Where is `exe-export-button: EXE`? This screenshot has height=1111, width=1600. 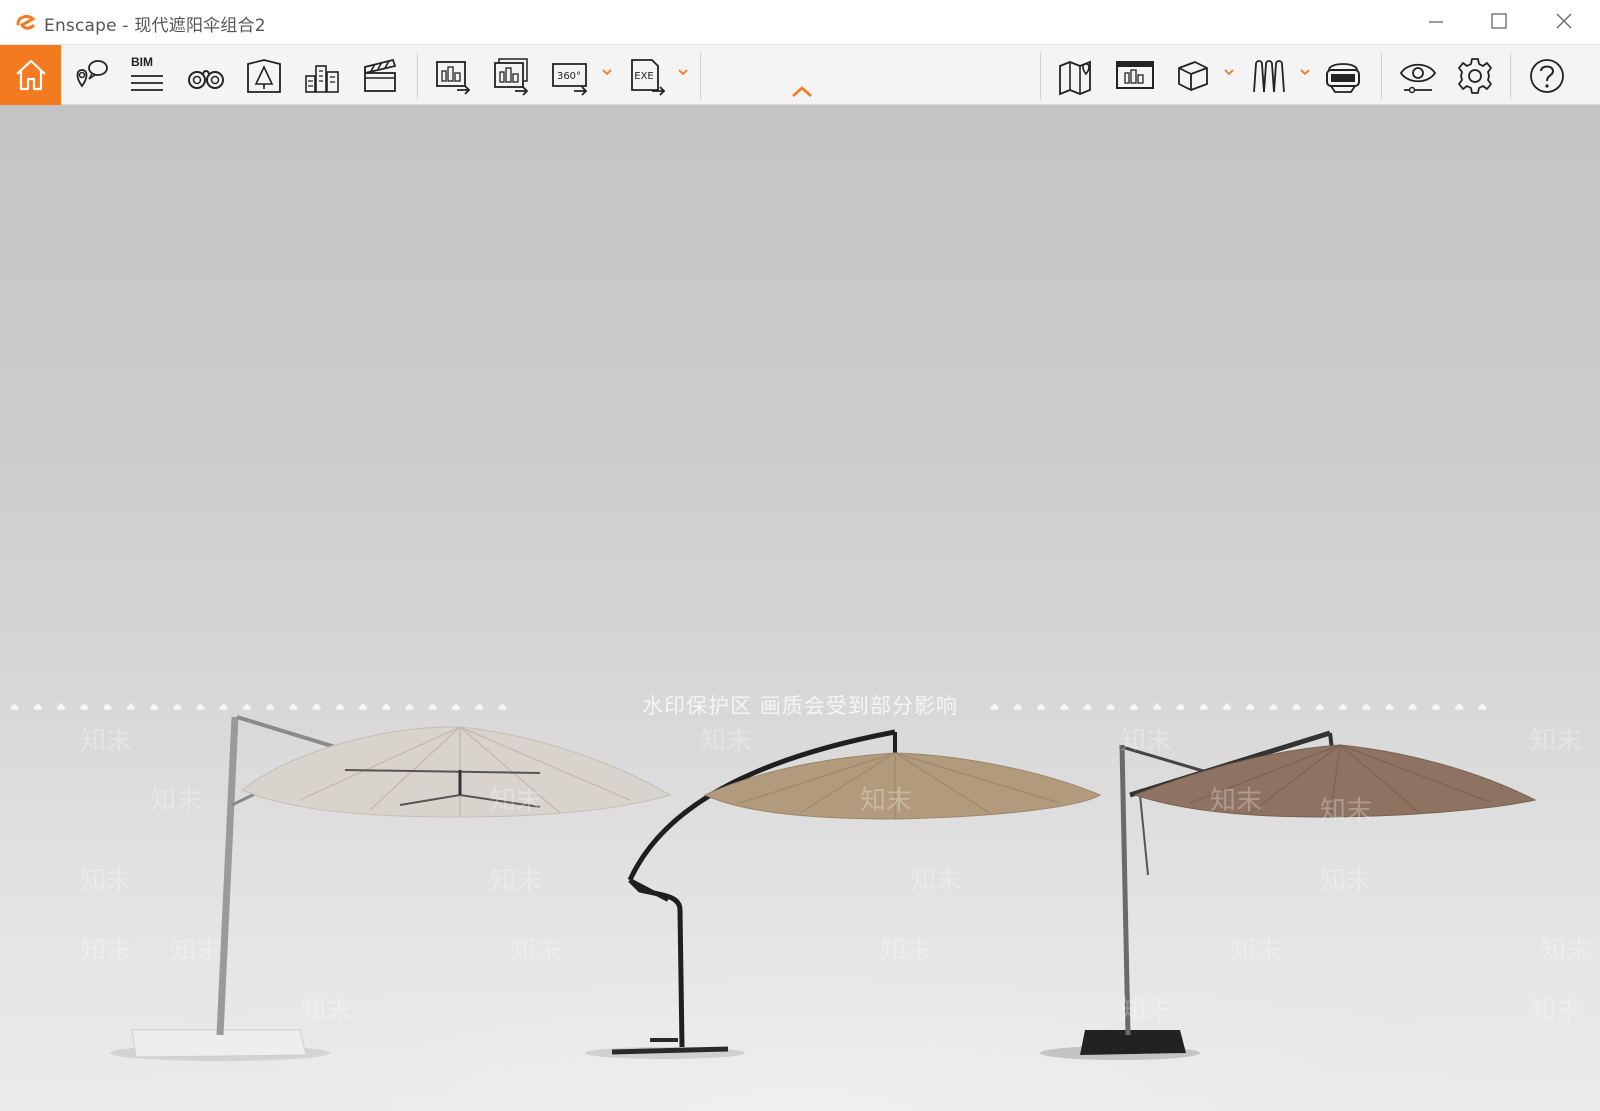 exe-export-button: EXE is located at coordinates (648, 75).